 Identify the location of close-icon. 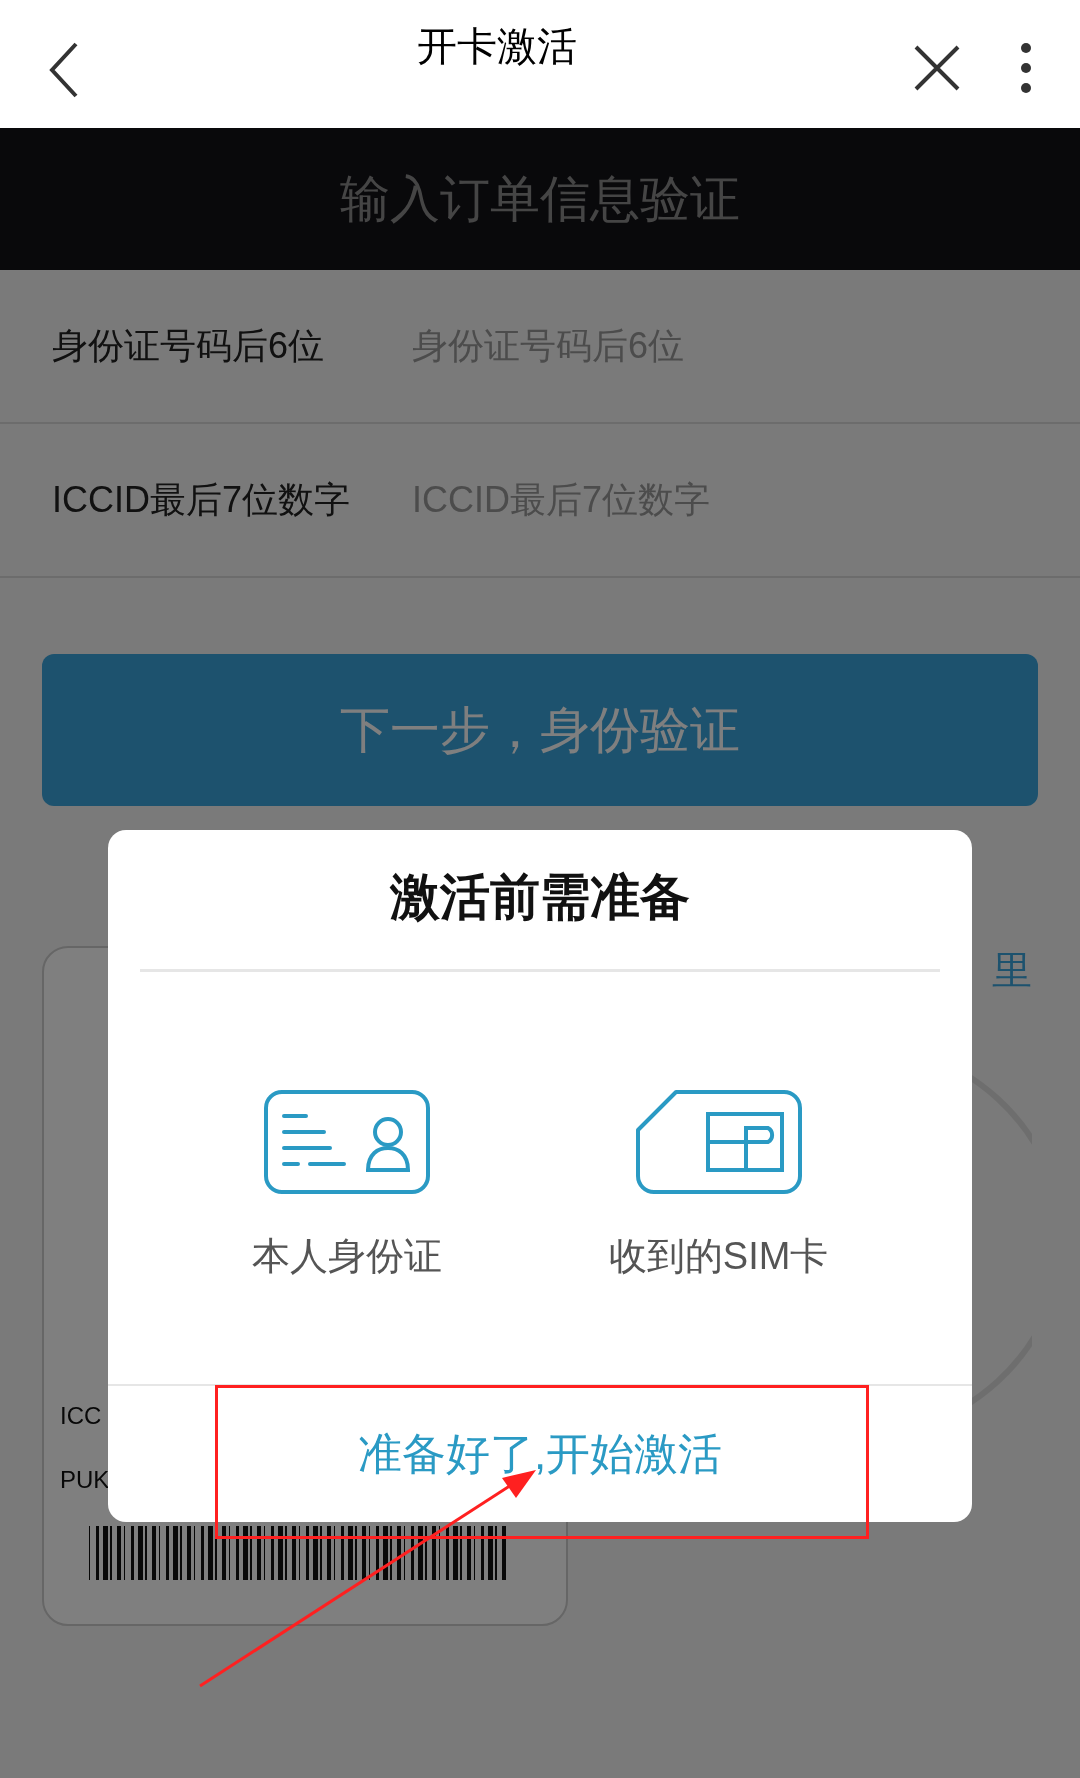
(937, 68).